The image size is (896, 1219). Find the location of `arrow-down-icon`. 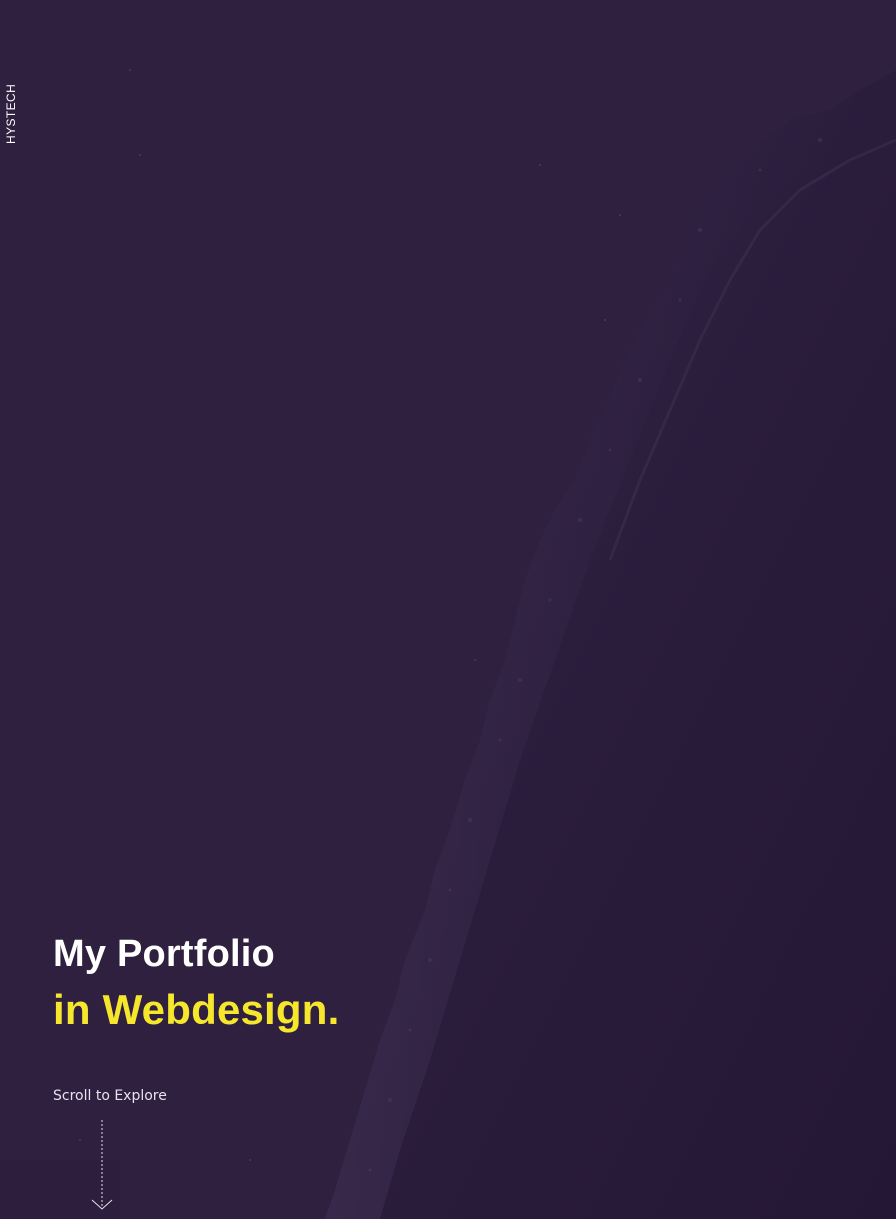

arrow-down-icon is located at coordinates (102, 1166).